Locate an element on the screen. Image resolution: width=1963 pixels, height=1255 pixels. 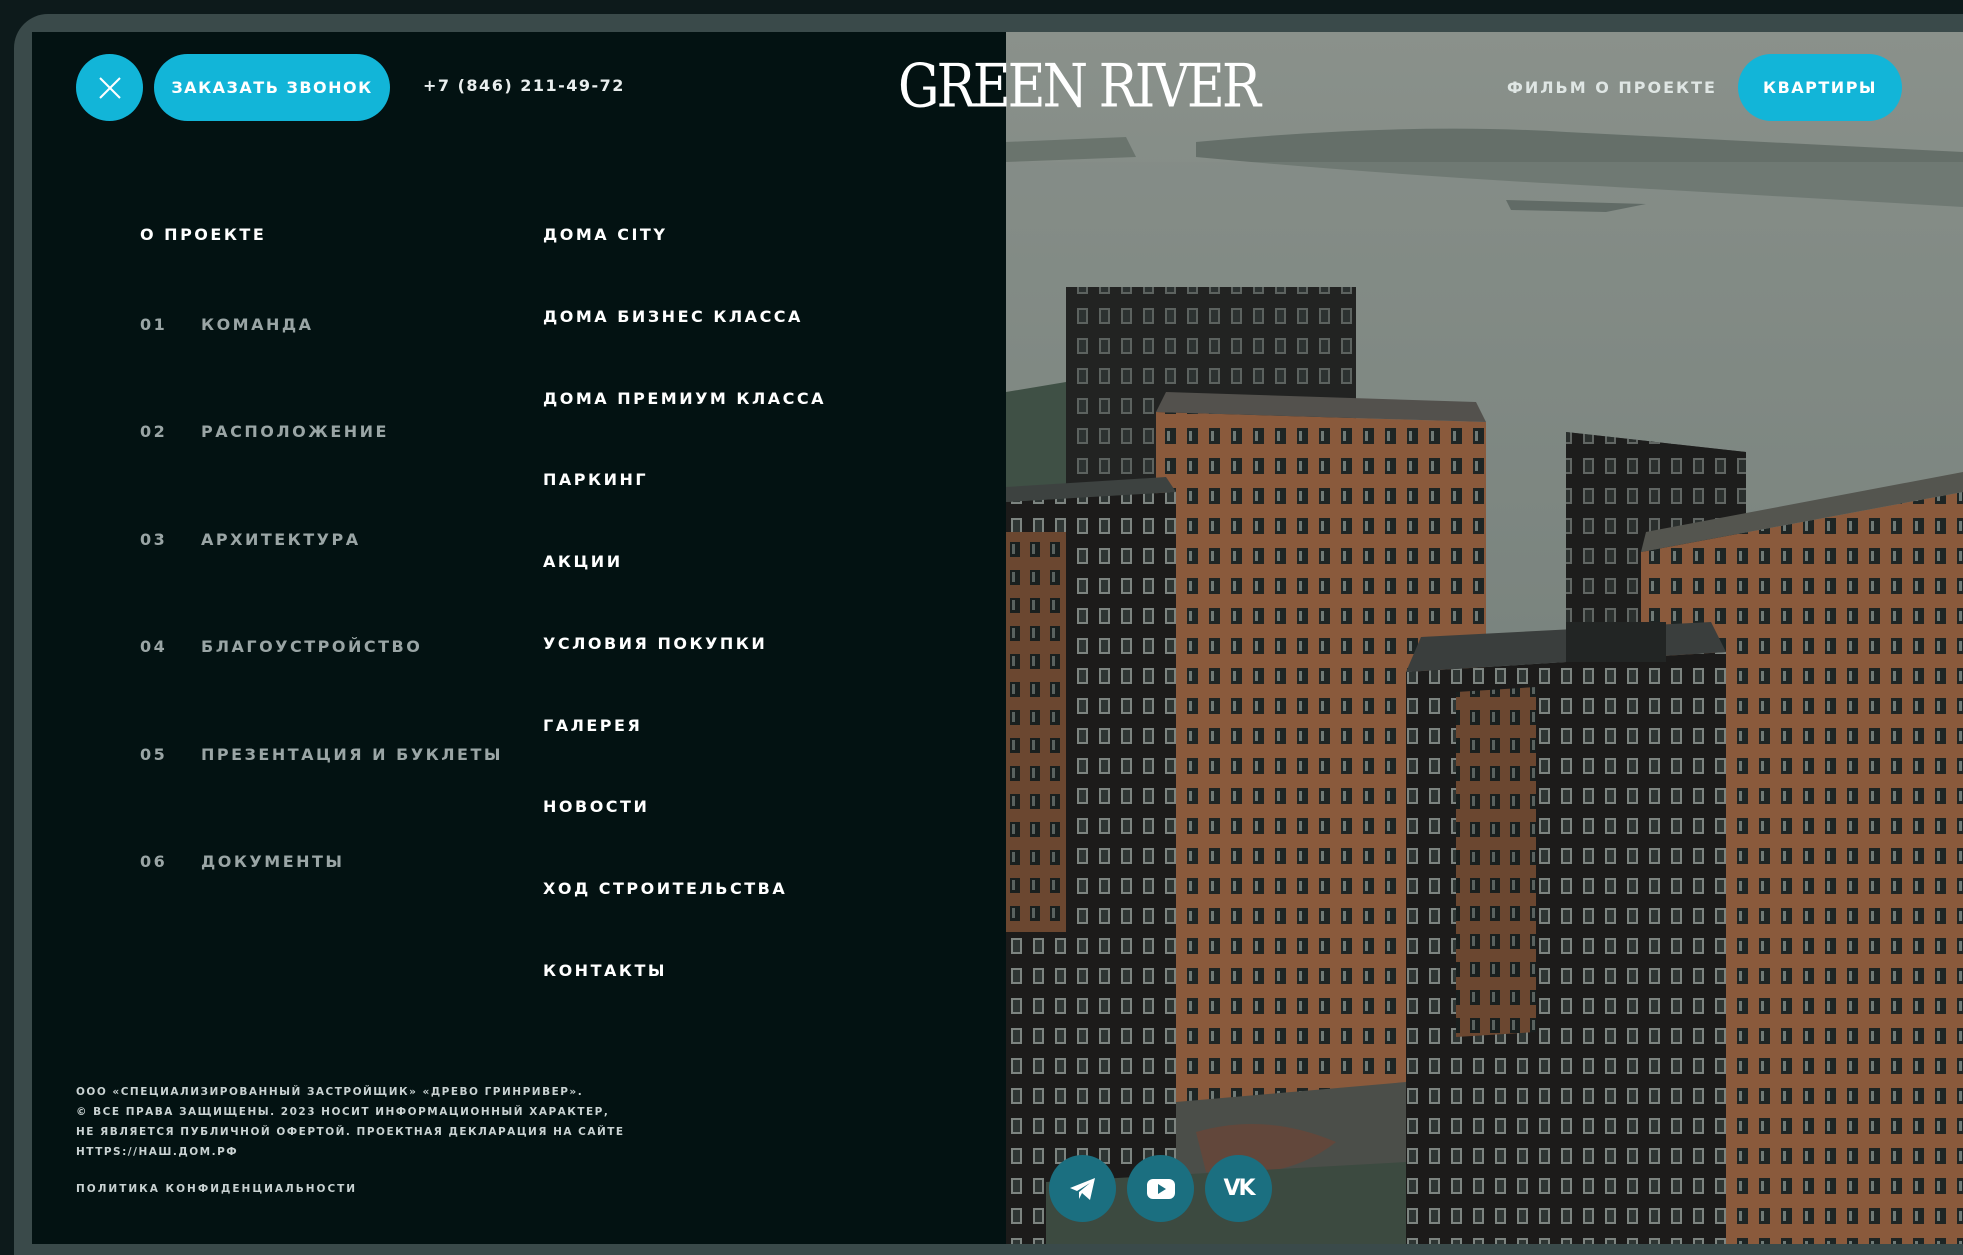
telegram-icon is located at coordinates (1082, 1188).